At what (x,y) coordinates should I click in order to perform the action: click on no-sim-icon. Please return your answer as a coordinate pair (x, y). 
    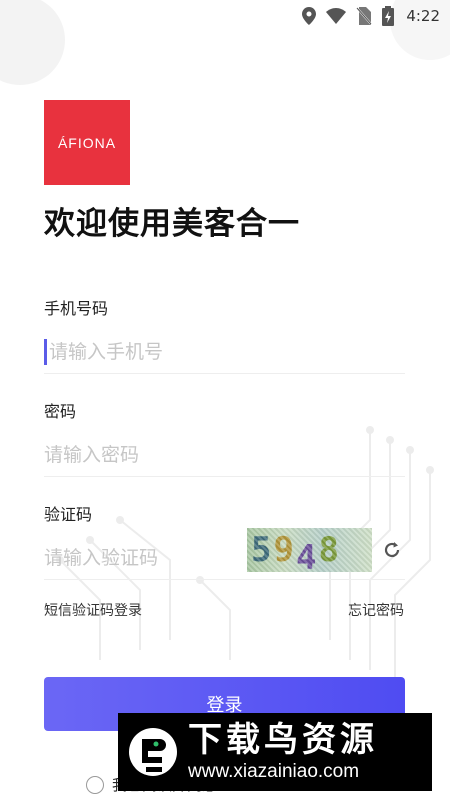
    Looking at the image, I should click on (364, 16).